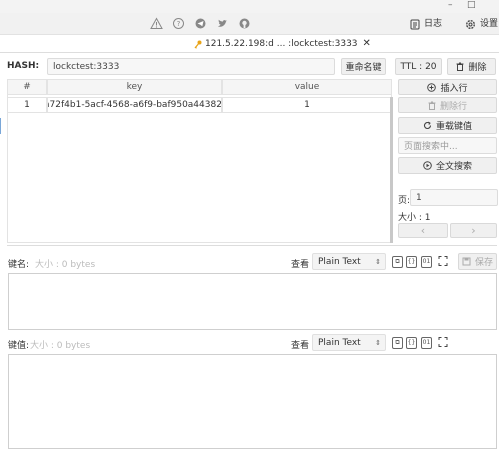 The width and height of the screenshot is (499, 451). I want to click on value-format-select: Plain Text ⇕, so click(349, 342).